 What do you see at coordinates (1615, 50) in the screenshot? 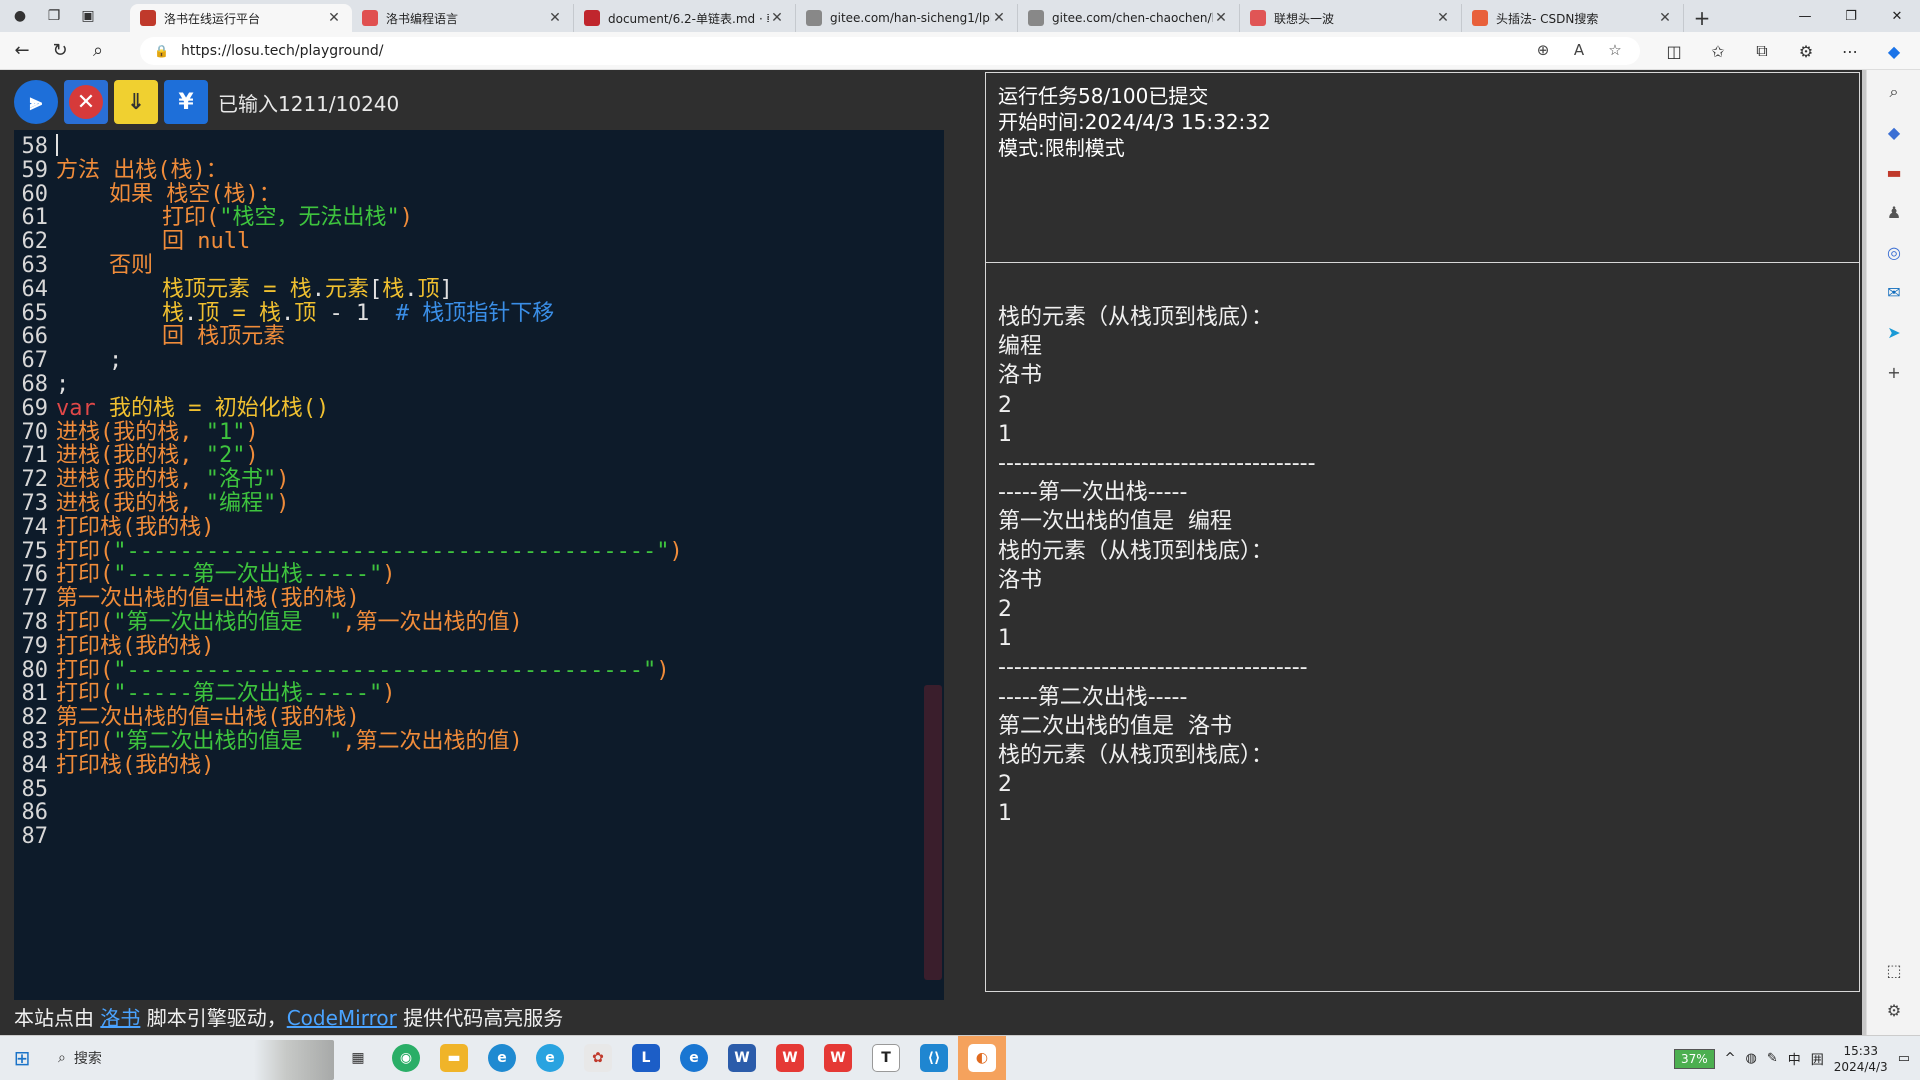
I see `favorite-star-icon: ☆` at bounding box center [1615, 50].